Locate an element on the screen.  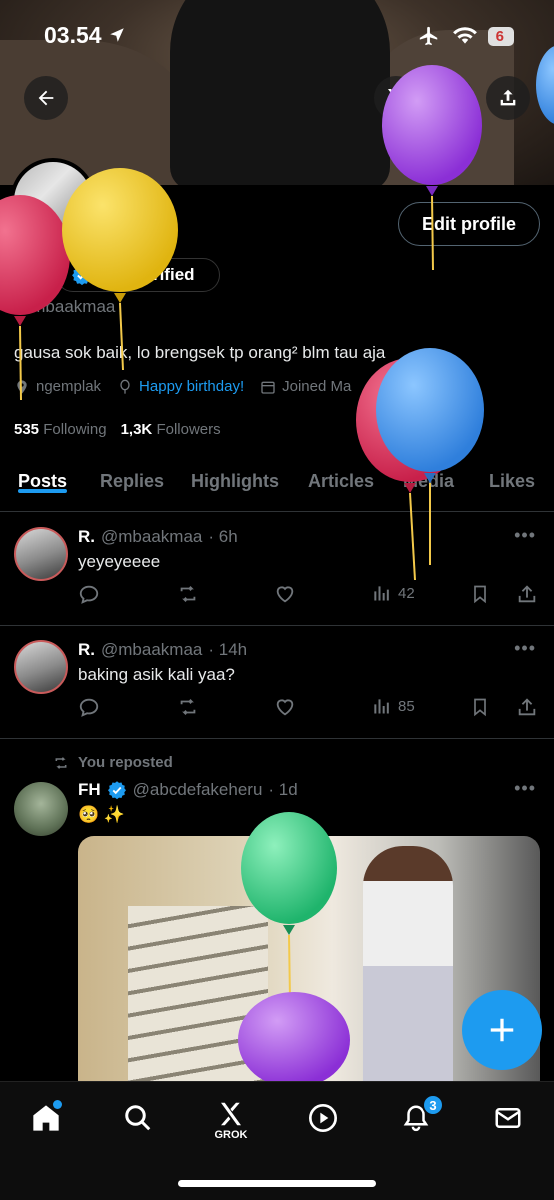
verified-badge-icon is located at coordinates (116, 790).